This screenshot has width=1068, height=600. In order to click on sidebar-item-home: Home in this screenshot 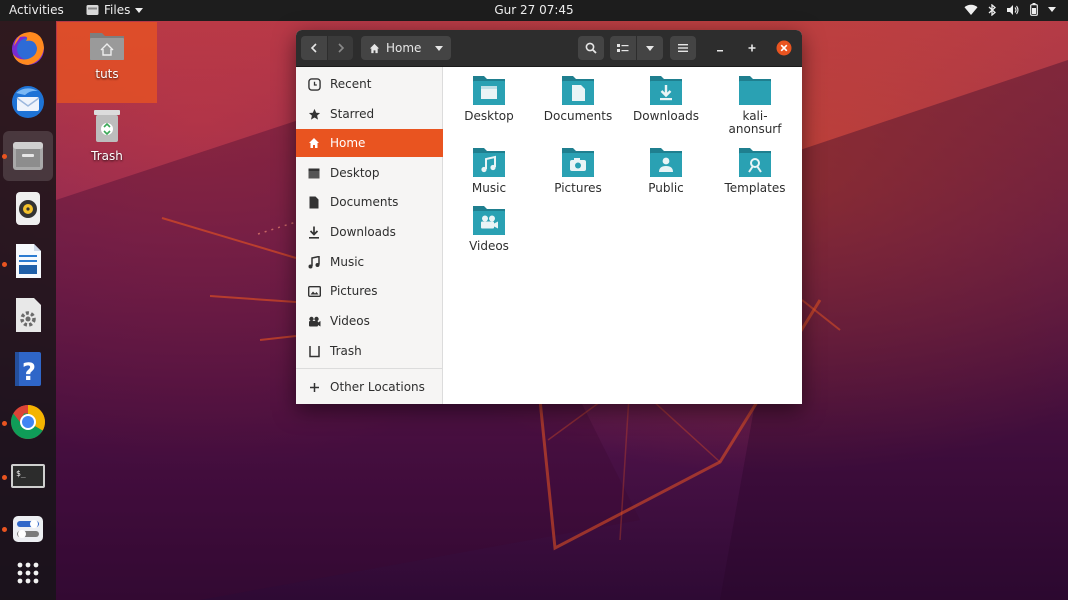, I will do `click(369, 143)`.